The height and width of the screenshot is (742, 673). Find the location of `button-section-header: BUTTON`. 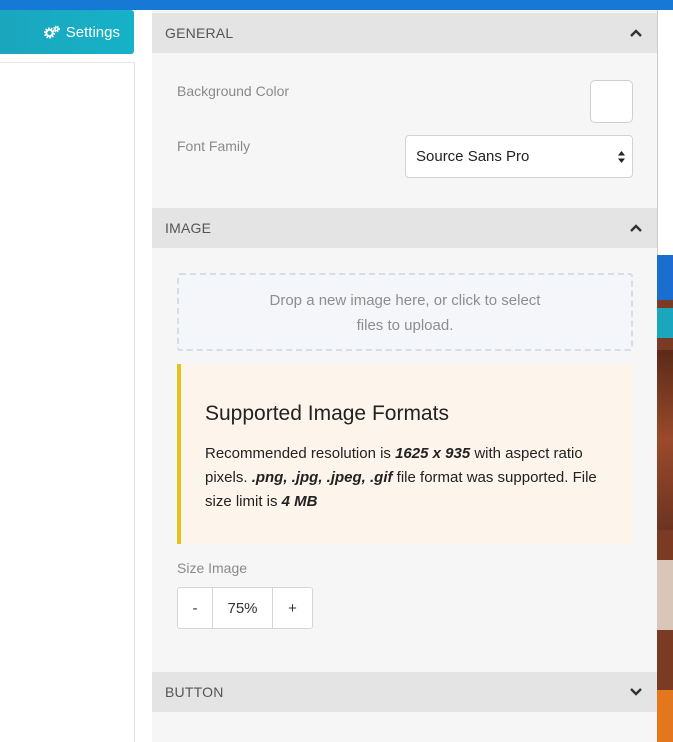

button-section-header: BUTTON is located at coordinates (404, 692).